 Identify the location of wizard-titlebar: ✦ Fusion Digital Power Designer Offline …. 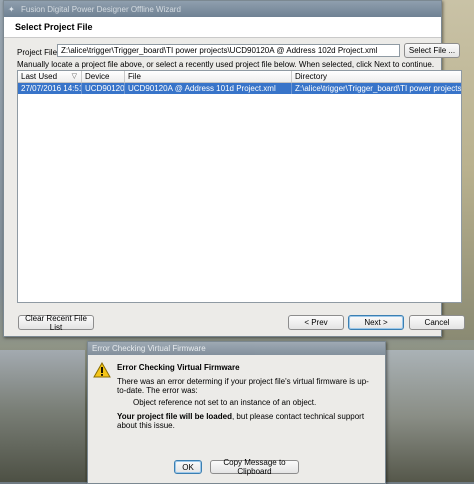
(222, 9).